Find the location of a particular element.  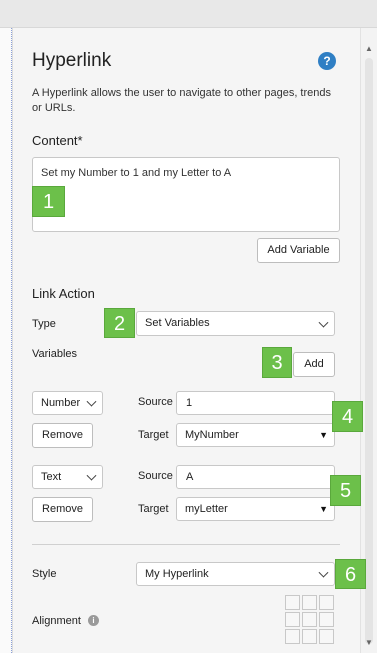

callout-badge-4: 4 is located at coordinates (347, 416).